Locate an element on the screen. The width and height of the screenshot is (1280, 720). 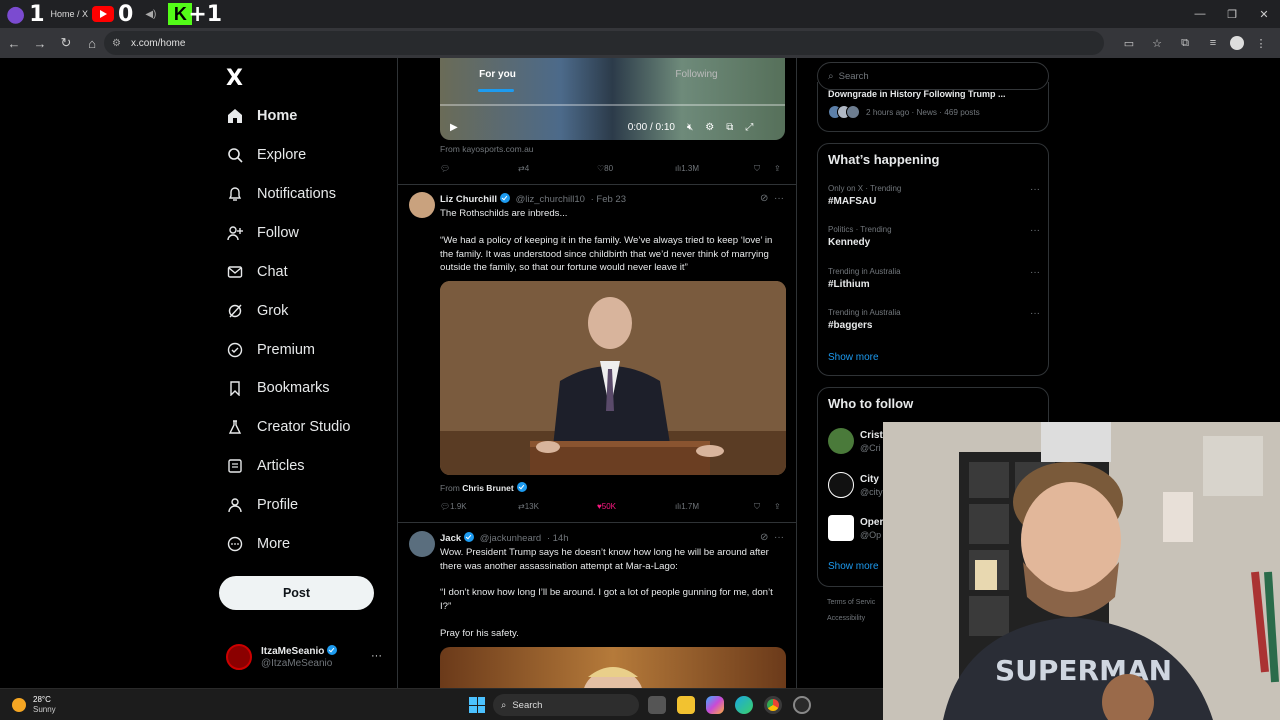
account-switcher: ItzaMeSeanio @ItzaMeSeanio ··· is located at coordinates (306, 659).